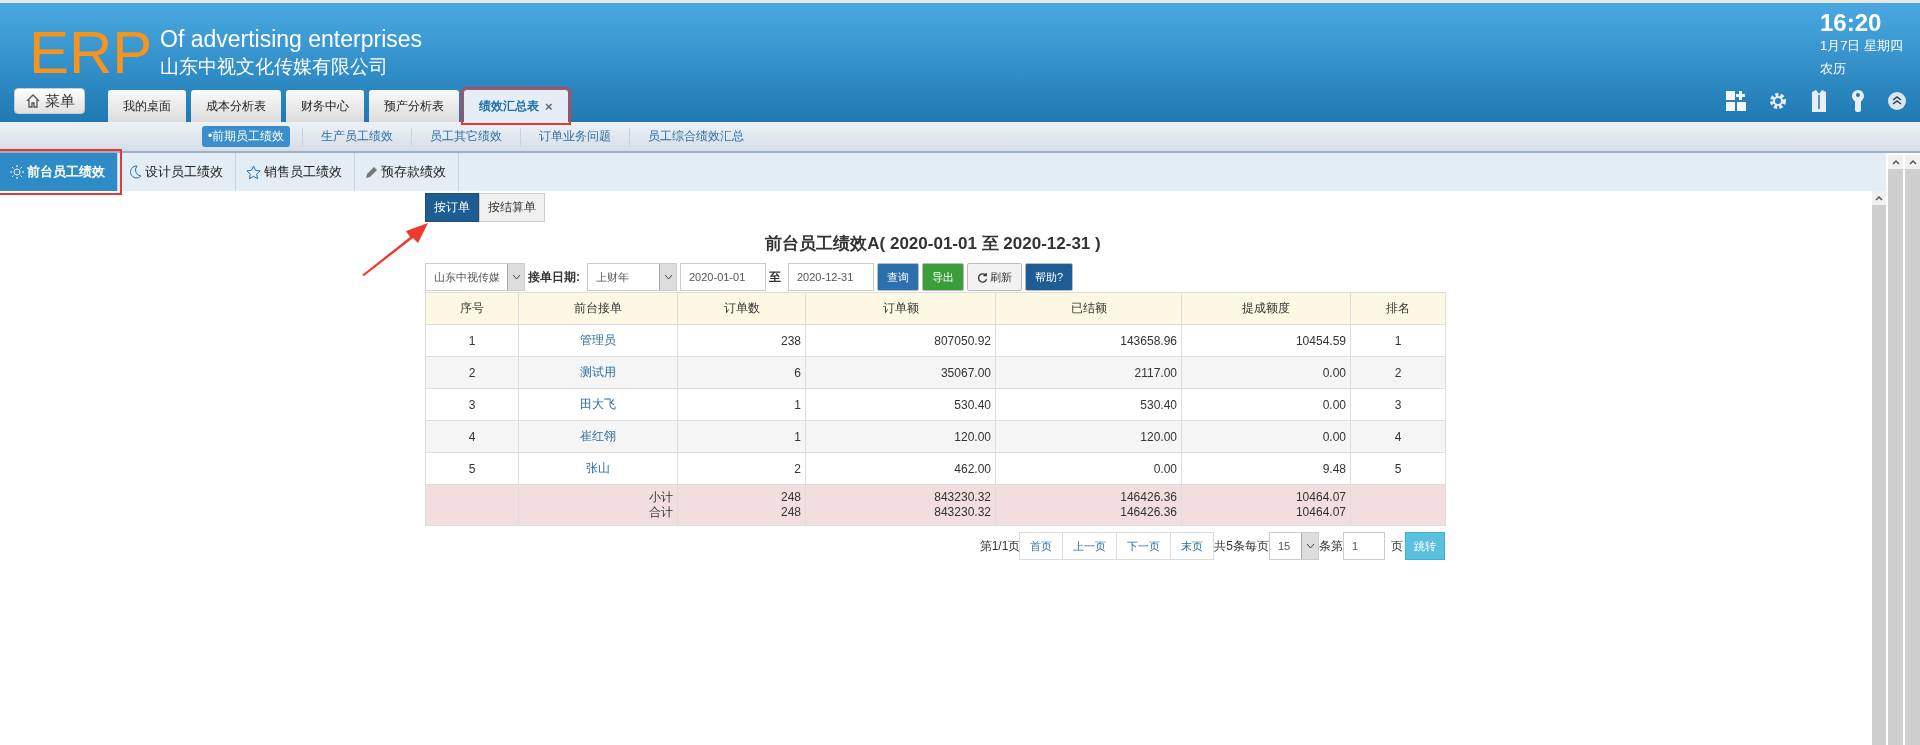 The image size is (1920, 745). What do you see at coordinates (598, 505) in the screenshot?
I see `total-cell: 小计 合计` at bounding box center [598, 505].